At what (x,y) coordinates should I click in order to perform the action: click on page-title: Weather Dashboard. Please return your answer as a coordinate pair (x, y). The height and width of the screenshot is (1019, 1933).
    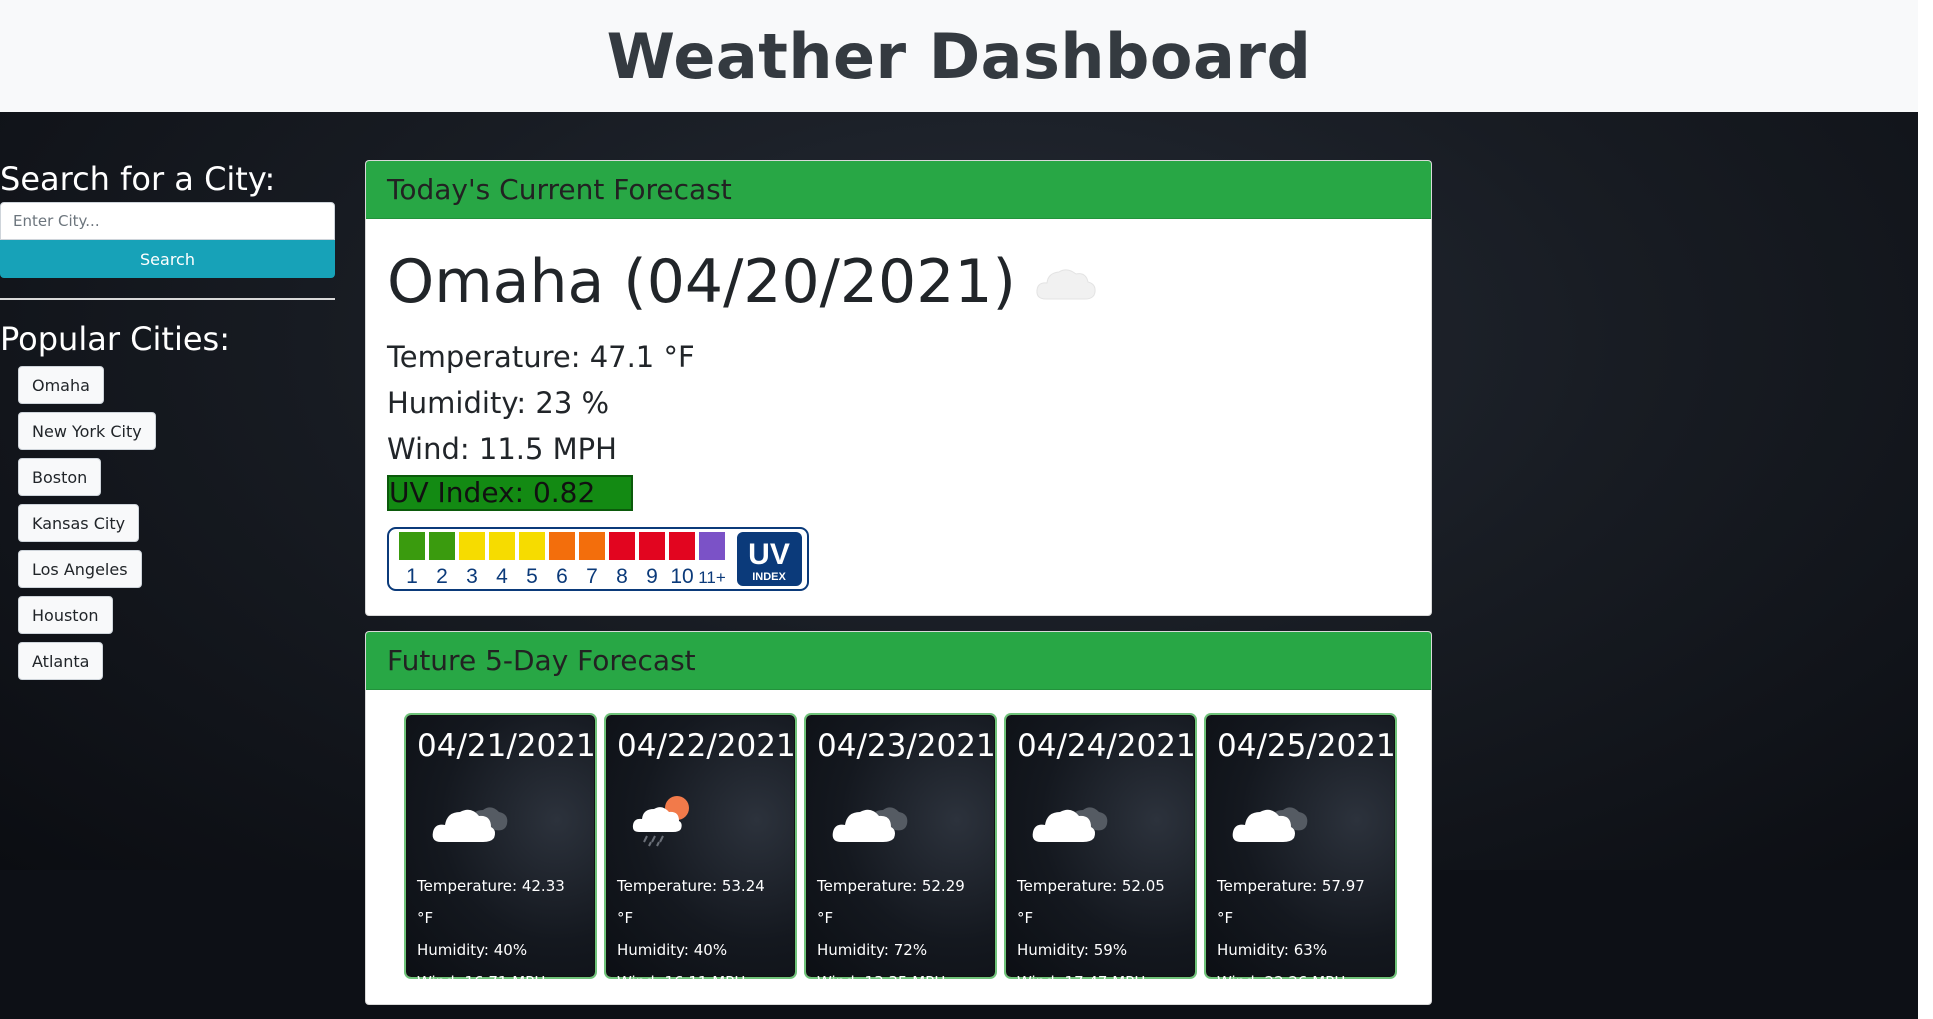
    Looking at the image, I should click on (959, 56).